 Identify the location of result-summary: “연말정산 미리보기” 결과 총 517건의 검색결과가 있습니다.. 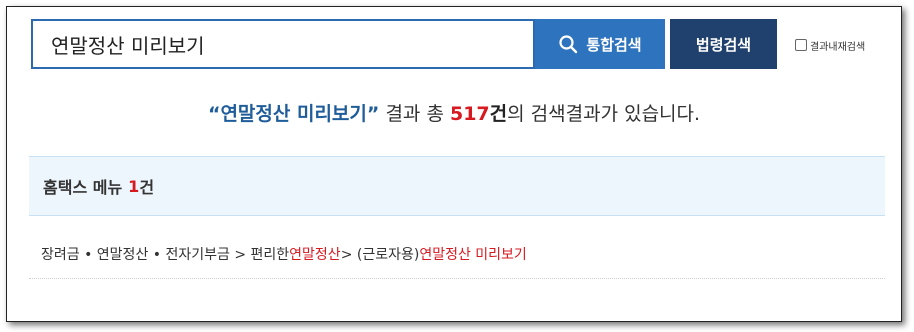
(454, 112).